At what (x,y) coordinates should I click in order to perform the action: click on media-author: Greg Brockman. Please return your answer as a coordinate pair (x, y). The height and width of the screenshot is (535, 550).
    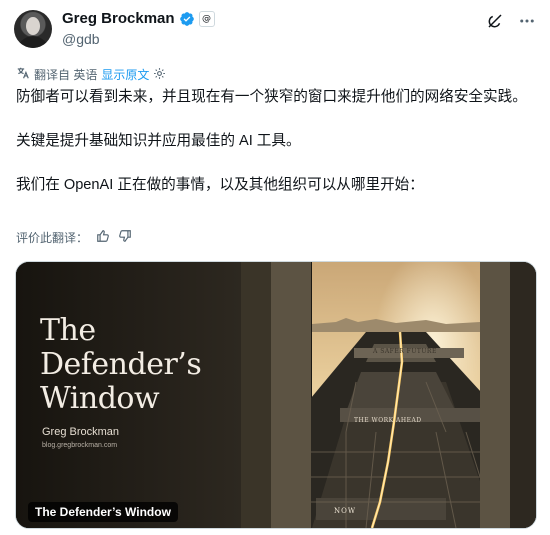
    Looking at the image, I should click on (81, 432).